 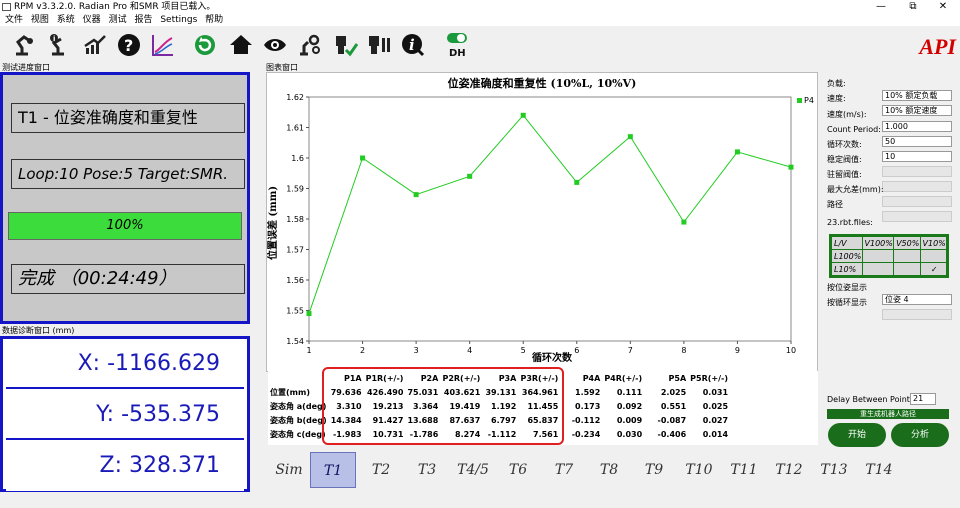 What do you see at coordinates (847, 114) in the screenshot?
I see `speed-ms-label: 速度(m/s):` at bounding box center [847, 114].